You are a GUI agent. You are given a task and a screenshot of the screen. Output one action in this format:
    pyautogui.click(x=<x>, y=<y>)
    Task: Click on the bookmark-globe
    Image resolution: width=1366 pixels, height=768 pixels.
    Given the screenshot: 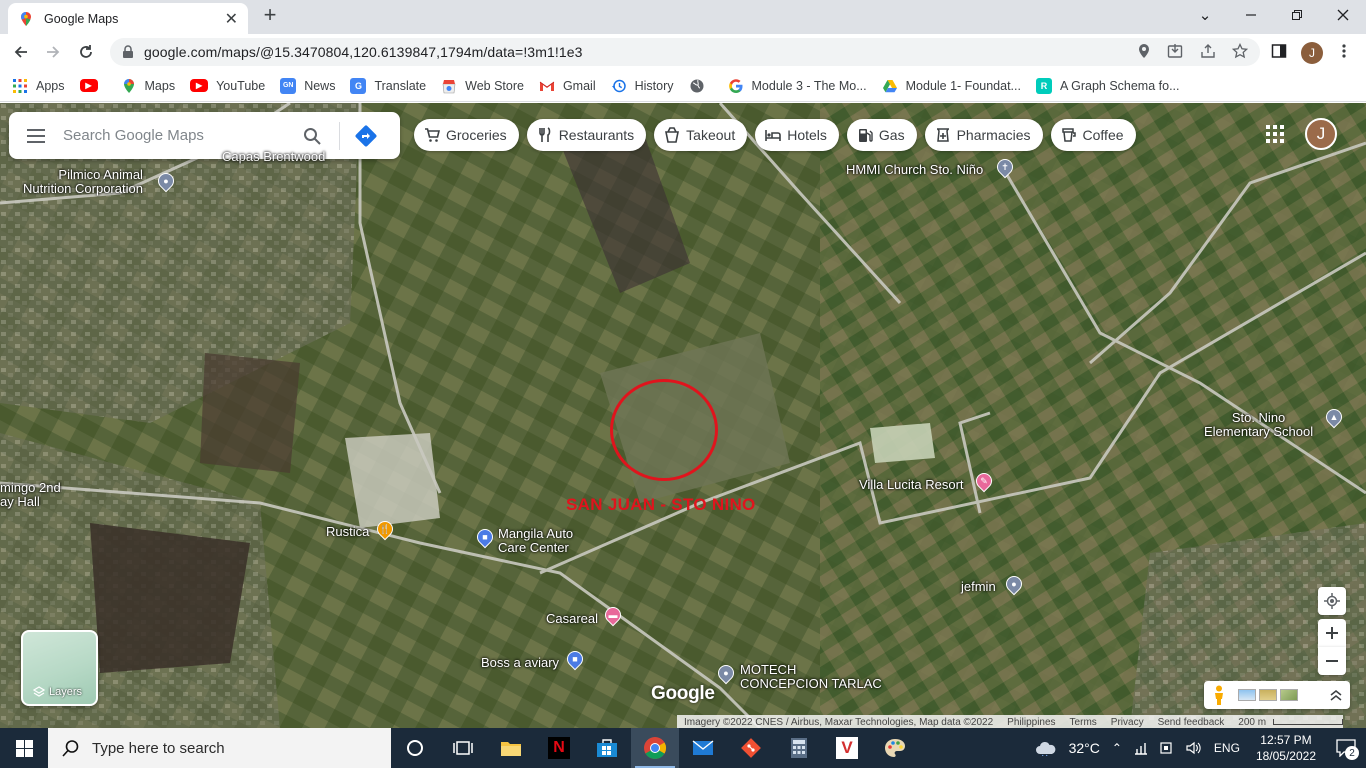 What is the action you would take?
    pyautogui.click(x=701, y=86)
    